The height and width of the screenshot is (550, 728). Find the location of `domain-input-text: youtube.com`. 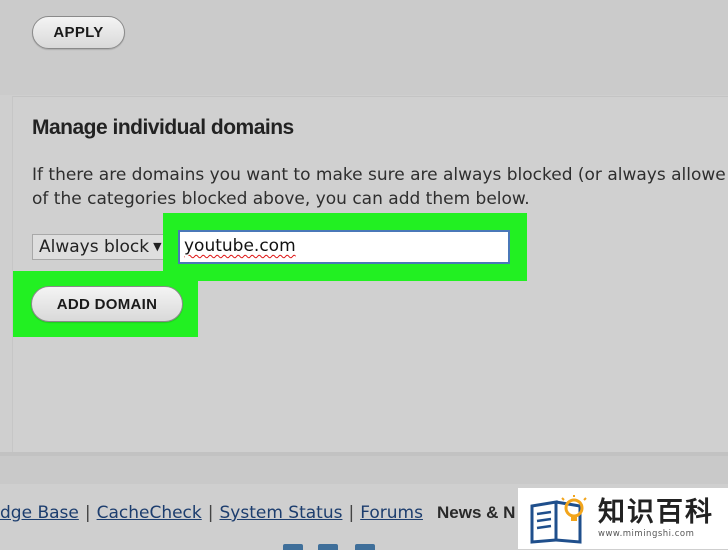

domain-input-text: youtube.com is located at coordinates (240, 246).